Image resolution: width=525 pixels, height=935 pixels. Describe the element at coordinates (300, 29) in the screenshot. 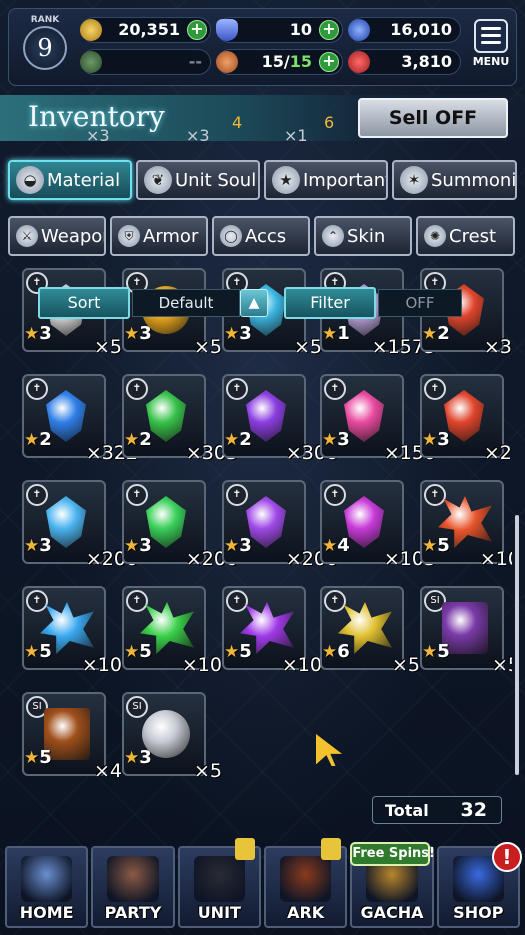

I see `lapis-paid-value: 10` at that location.